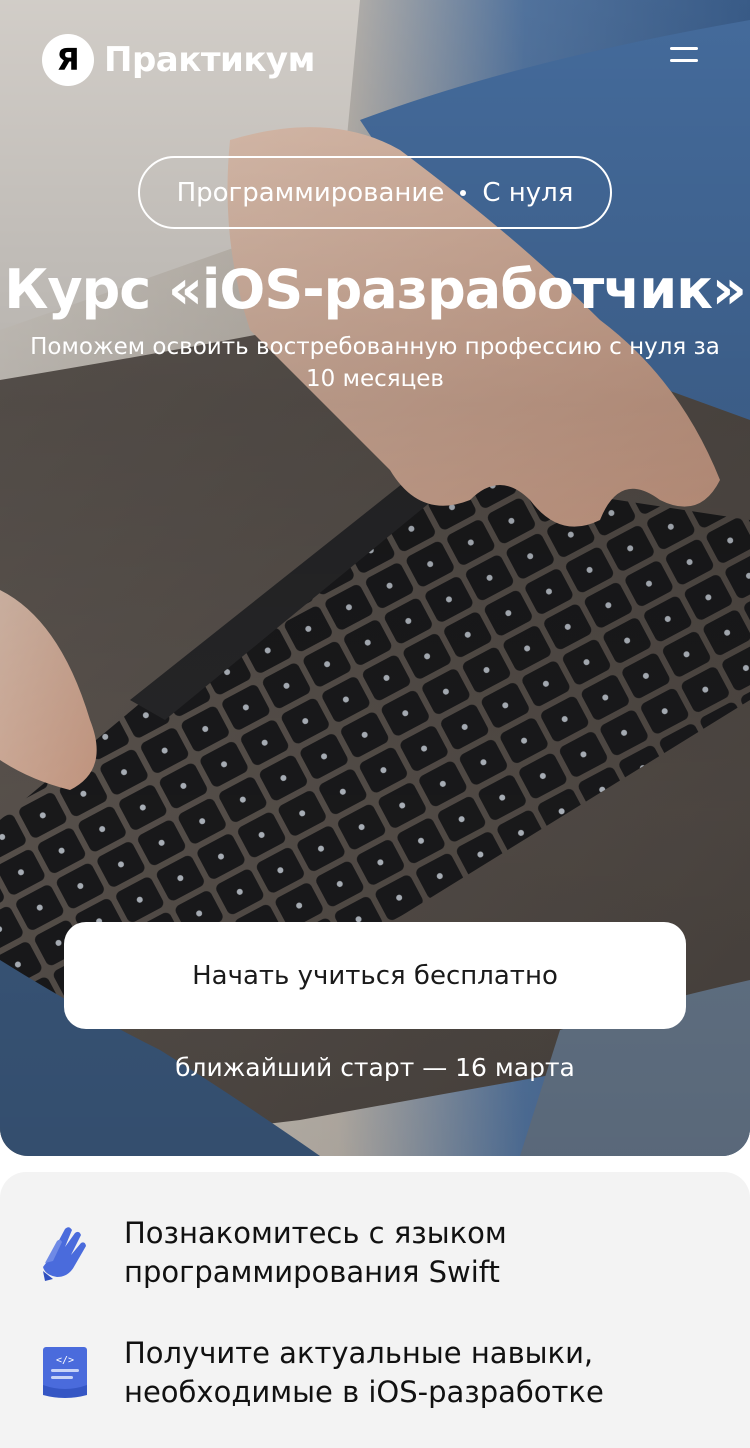  What do you see at coordinates (310, 192) in the screenshot?
I see `tag-category: Программирование` at bounding box center [310, 192].